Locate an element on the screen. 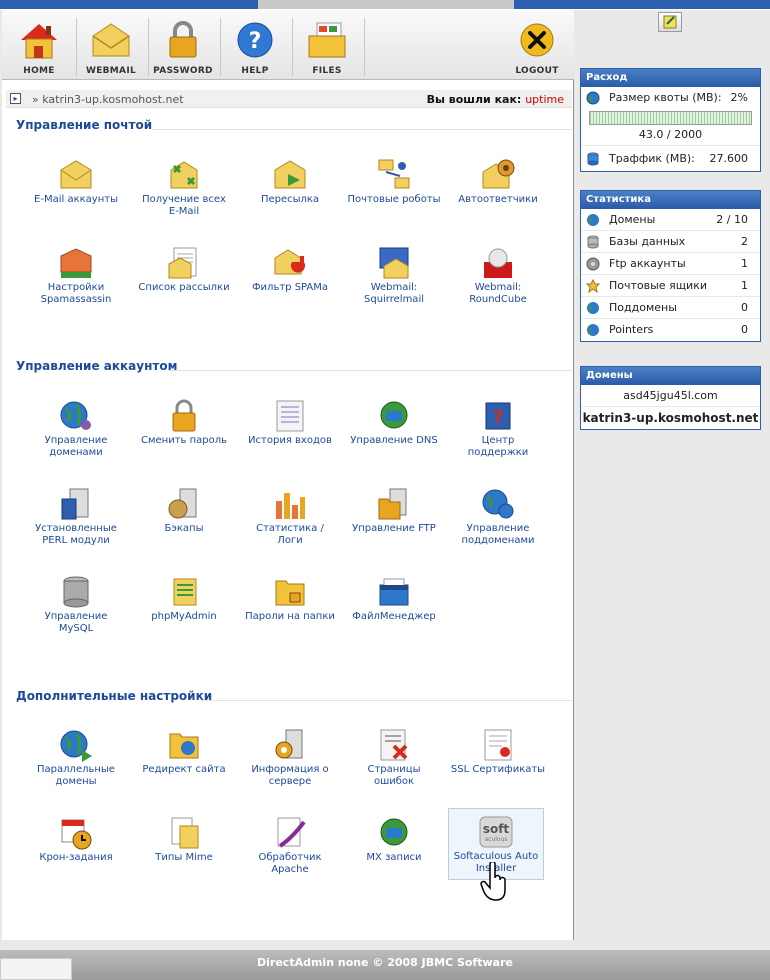 The width and height of the screenshot is (770, 980). phpmyadmin-icon is located at coordinates (184, 592).